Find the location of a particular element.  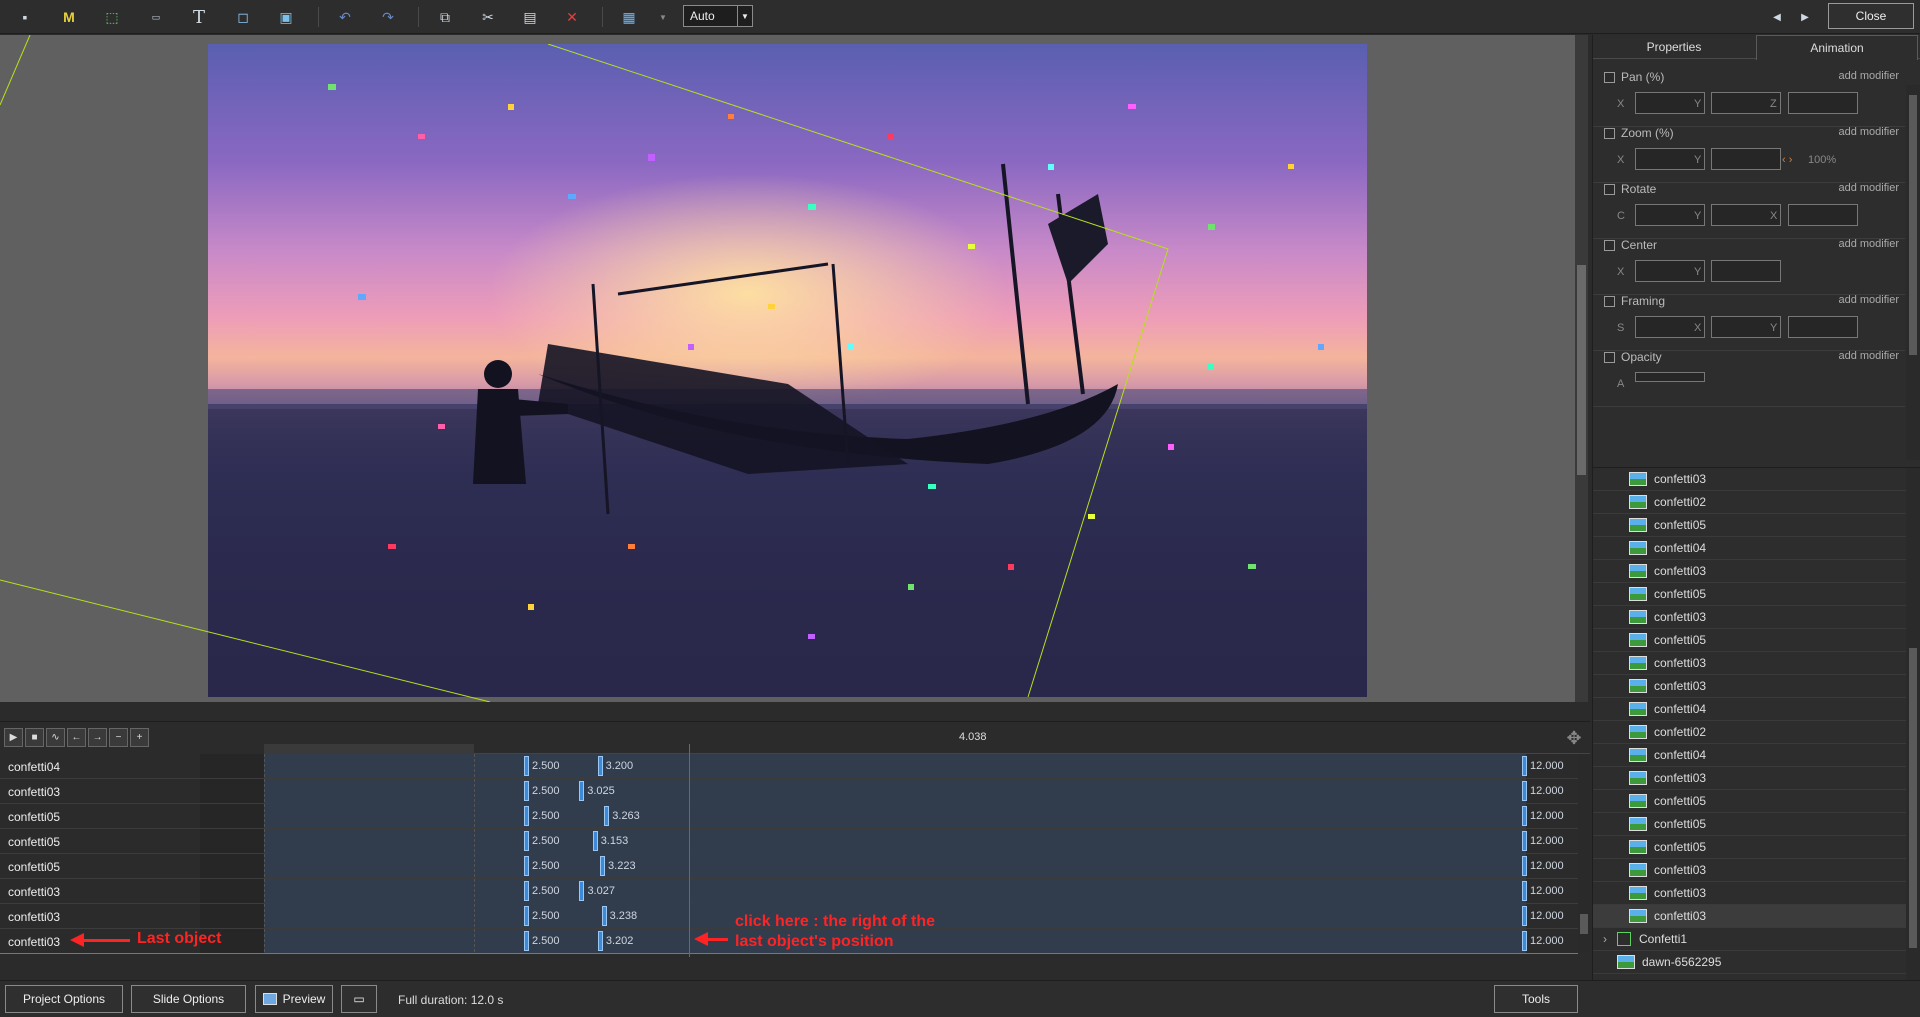

project-options-button: Project Options is located at coordinates (64, 999).